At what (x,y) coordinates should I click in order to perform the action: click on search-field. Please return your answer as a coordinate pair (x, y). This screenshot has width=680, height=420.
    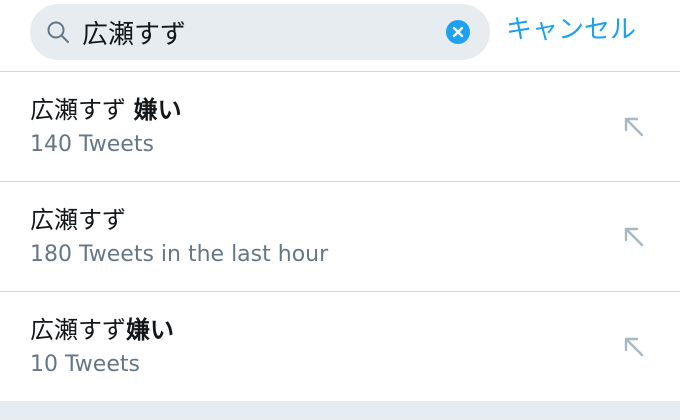
    Looking at the image, I should click on (260, 32).